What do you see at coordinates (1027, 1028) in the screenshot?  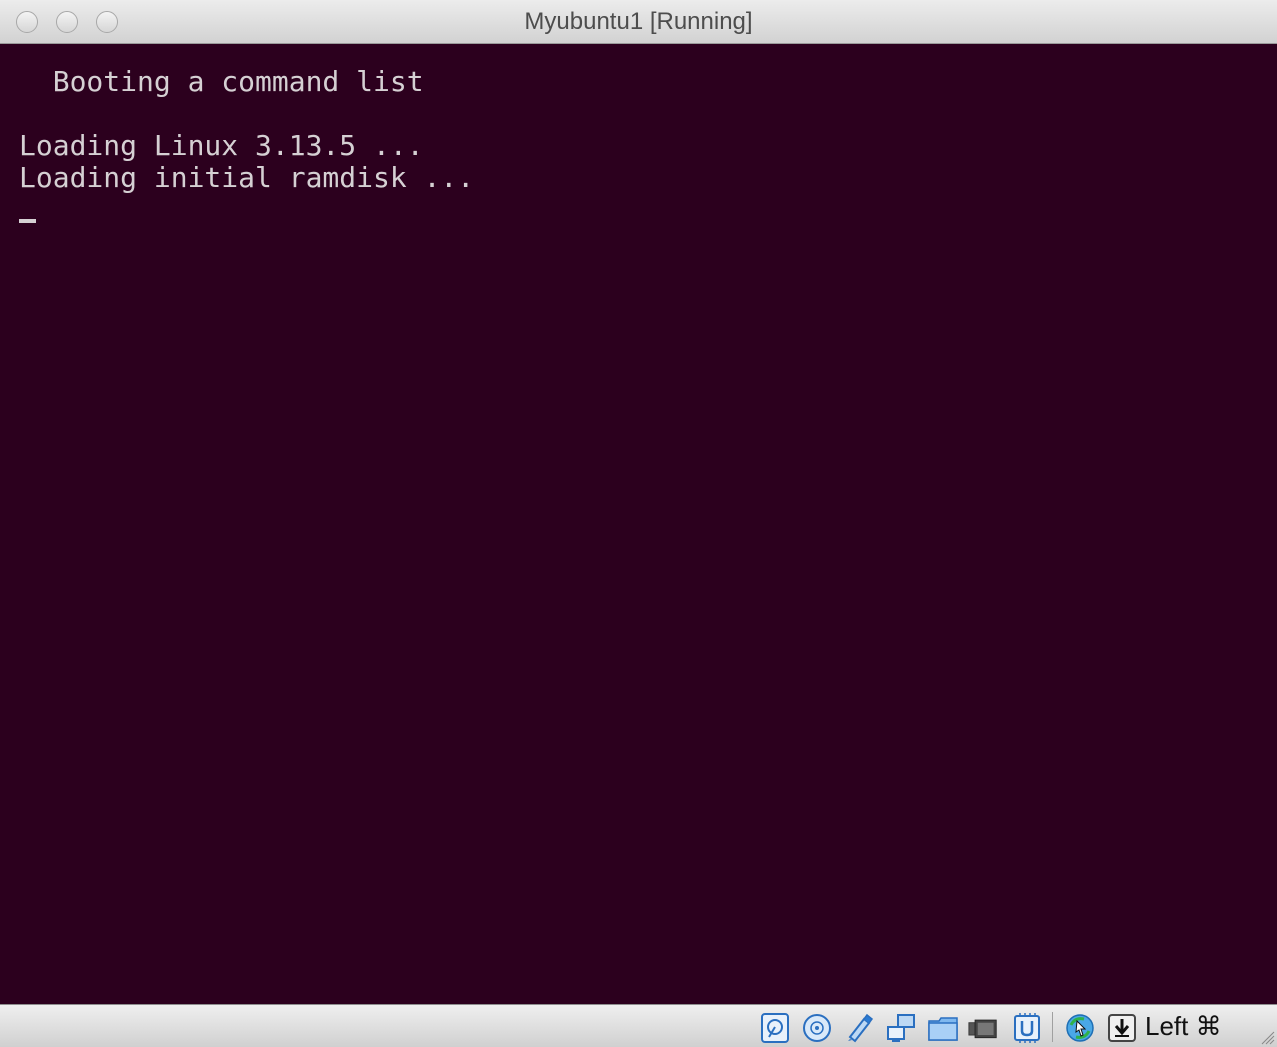 I see `cpu-virtualization-icon` at bounding box center [1027, 1028].